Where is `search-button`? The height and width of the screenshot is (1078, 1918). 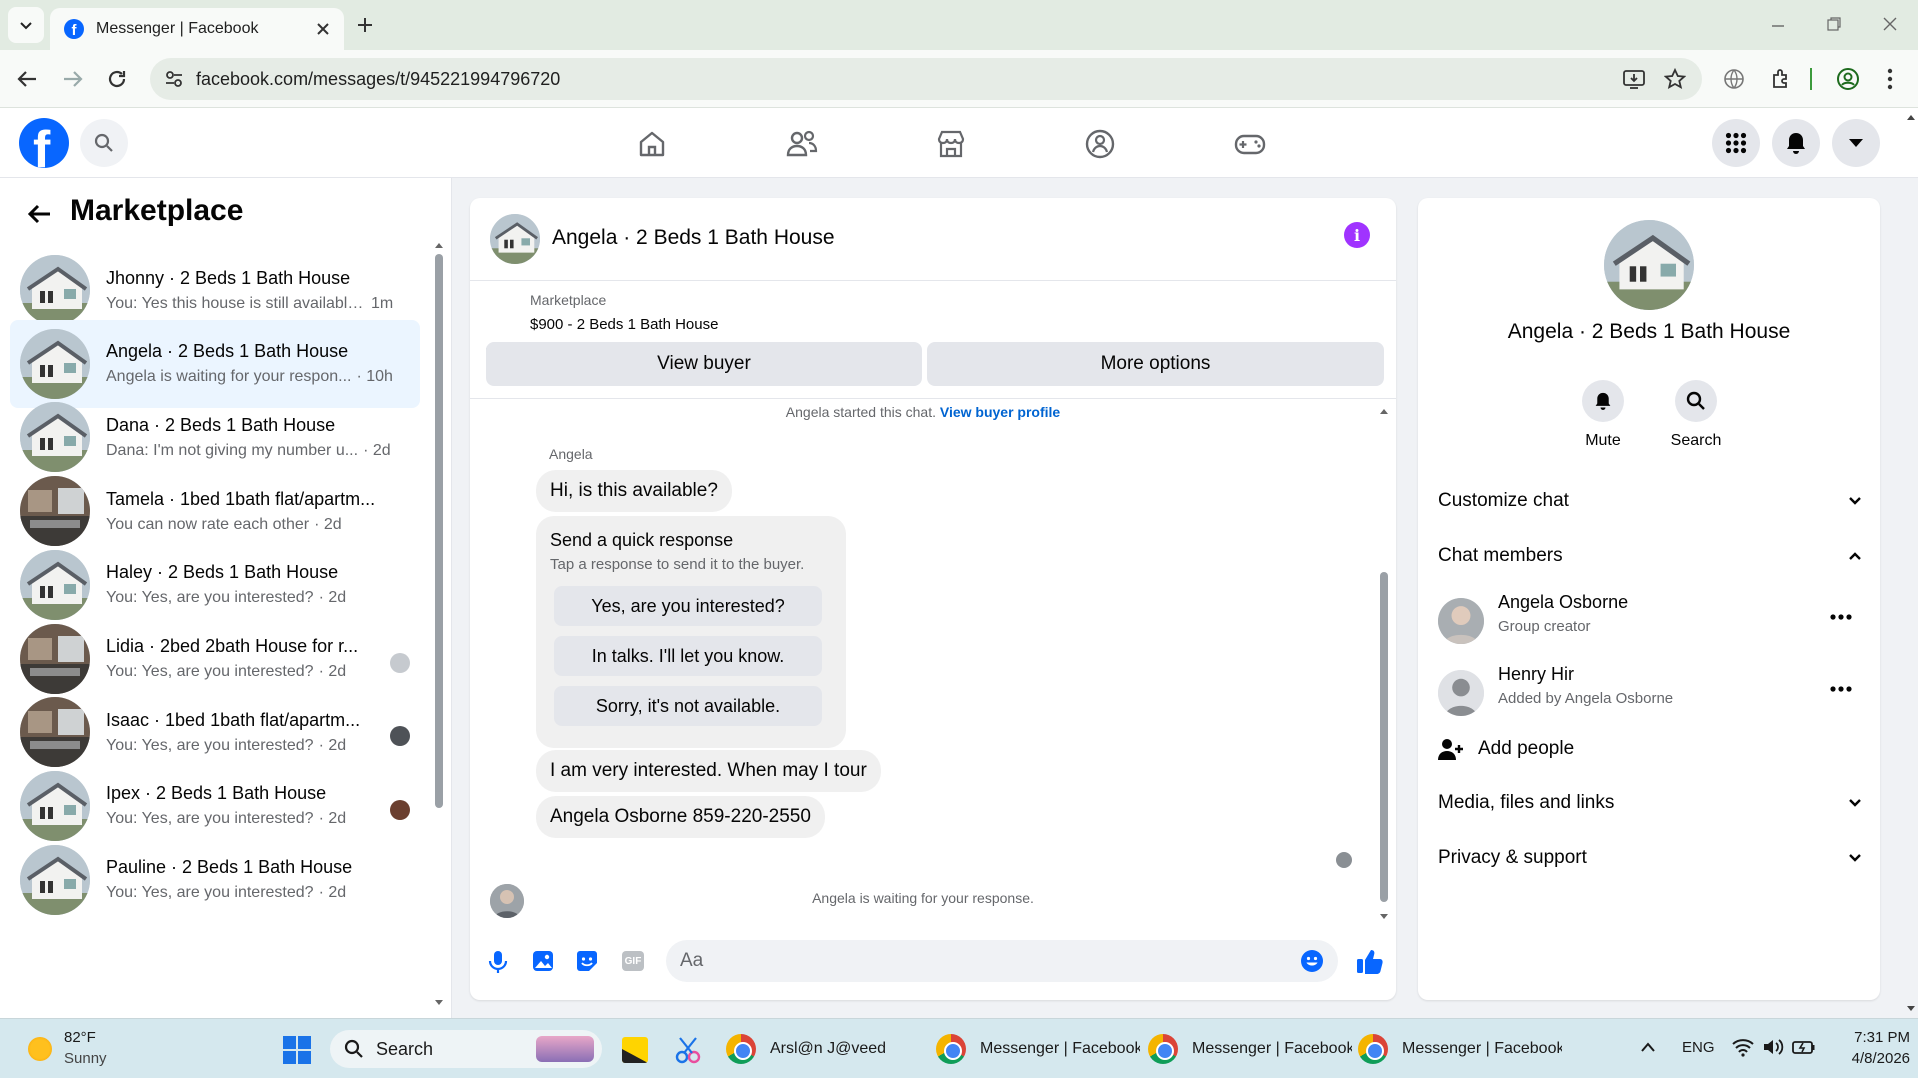 search-button is located at coordinates (104, 143).